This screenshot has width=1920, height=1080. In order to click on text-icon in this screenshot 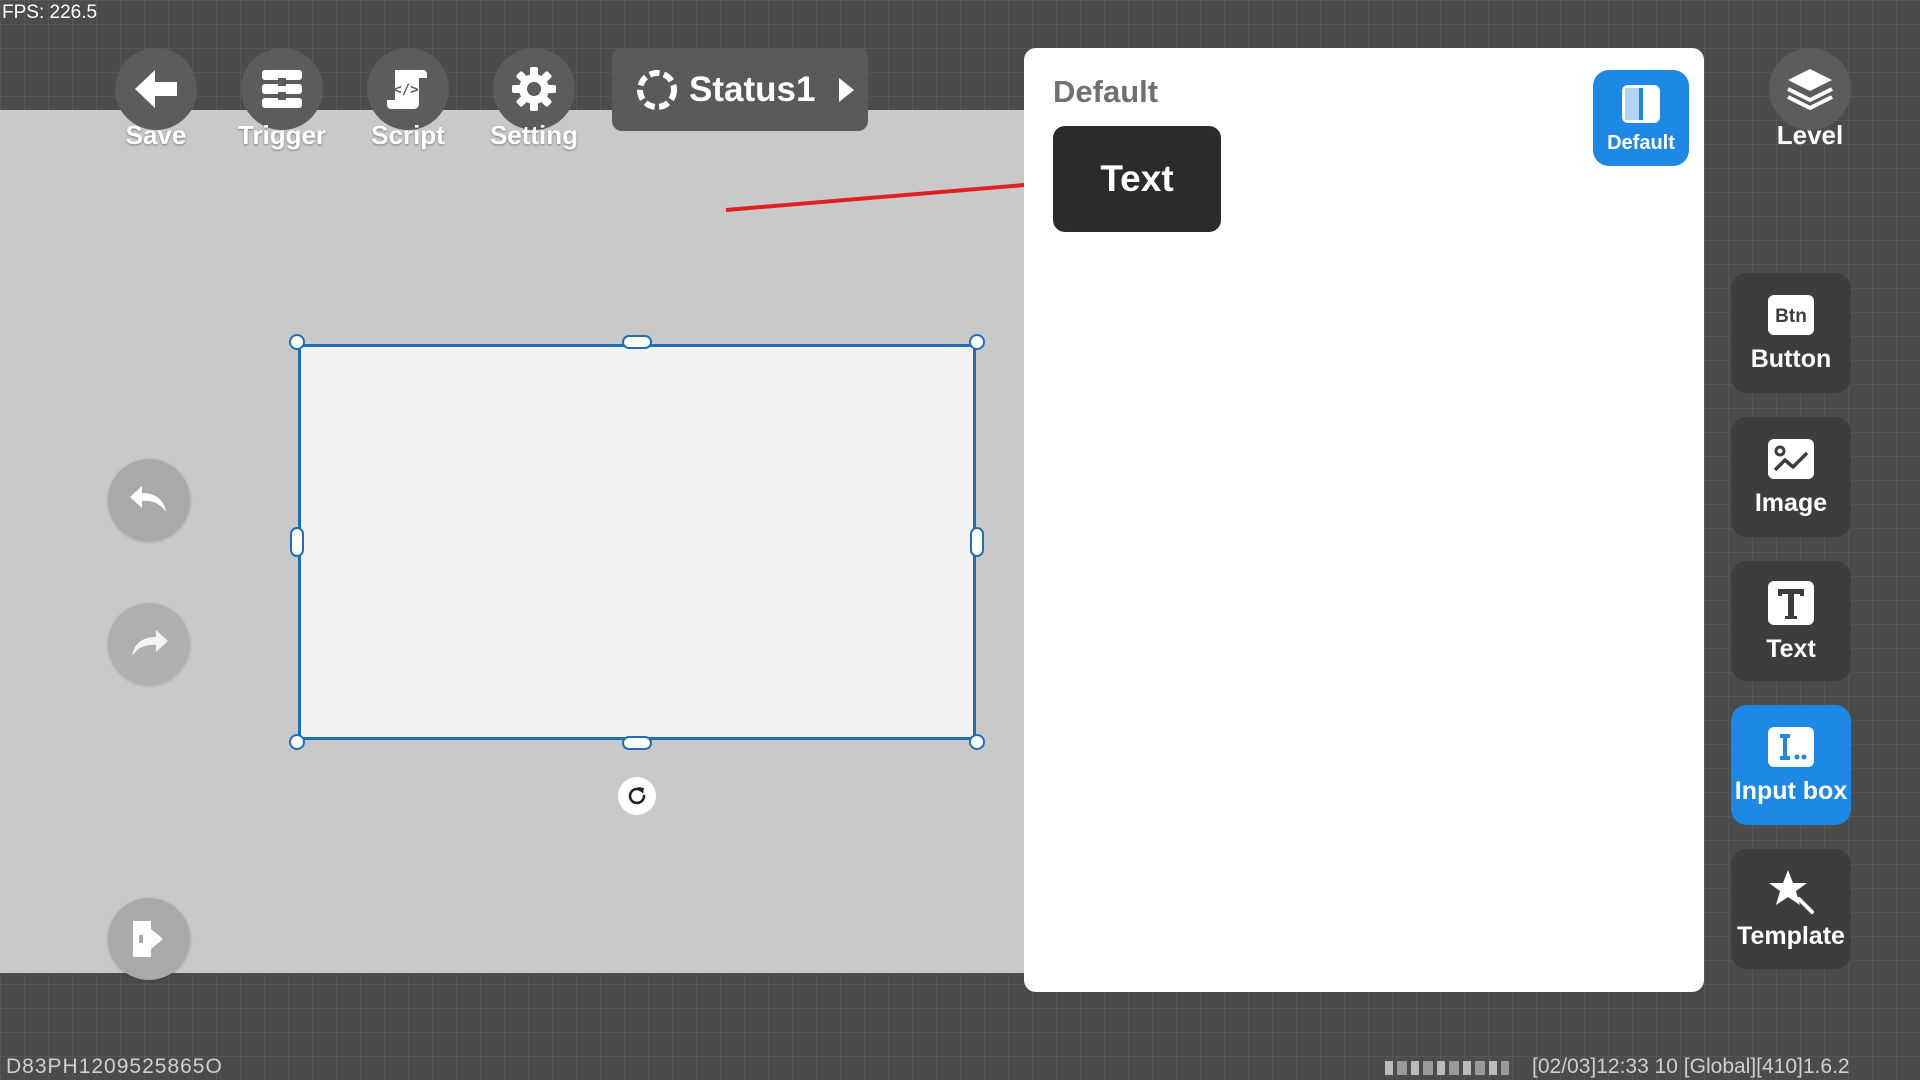, I will do `click(1791, 602)`.